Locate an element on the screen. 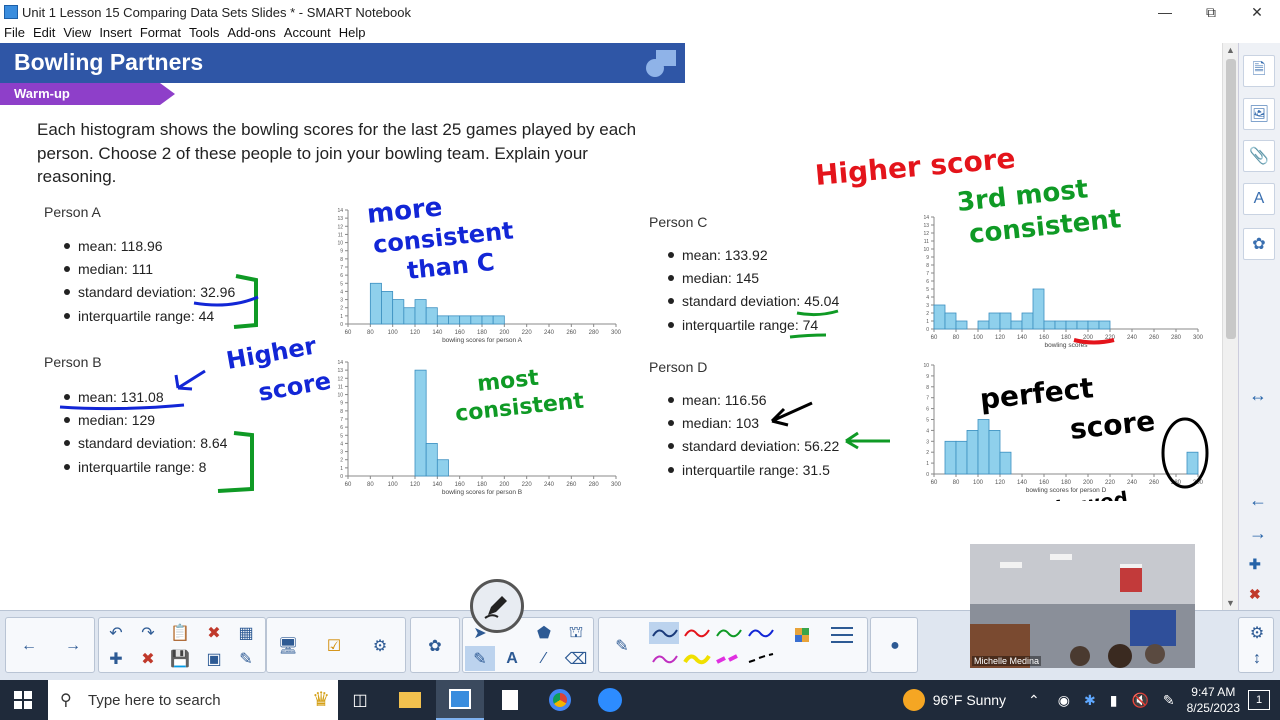 This screenshot has width=1280, height=720. magic-pen-icon: ● is located at coordinates (895, 645).